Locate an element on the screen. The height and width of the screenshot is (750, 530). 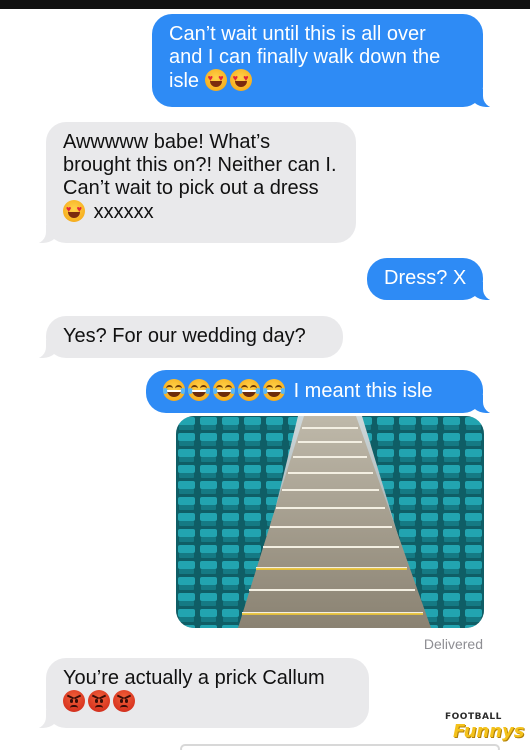
message-bubble-received: Yes? For our wedding day? is located at coordinates (183, 337).